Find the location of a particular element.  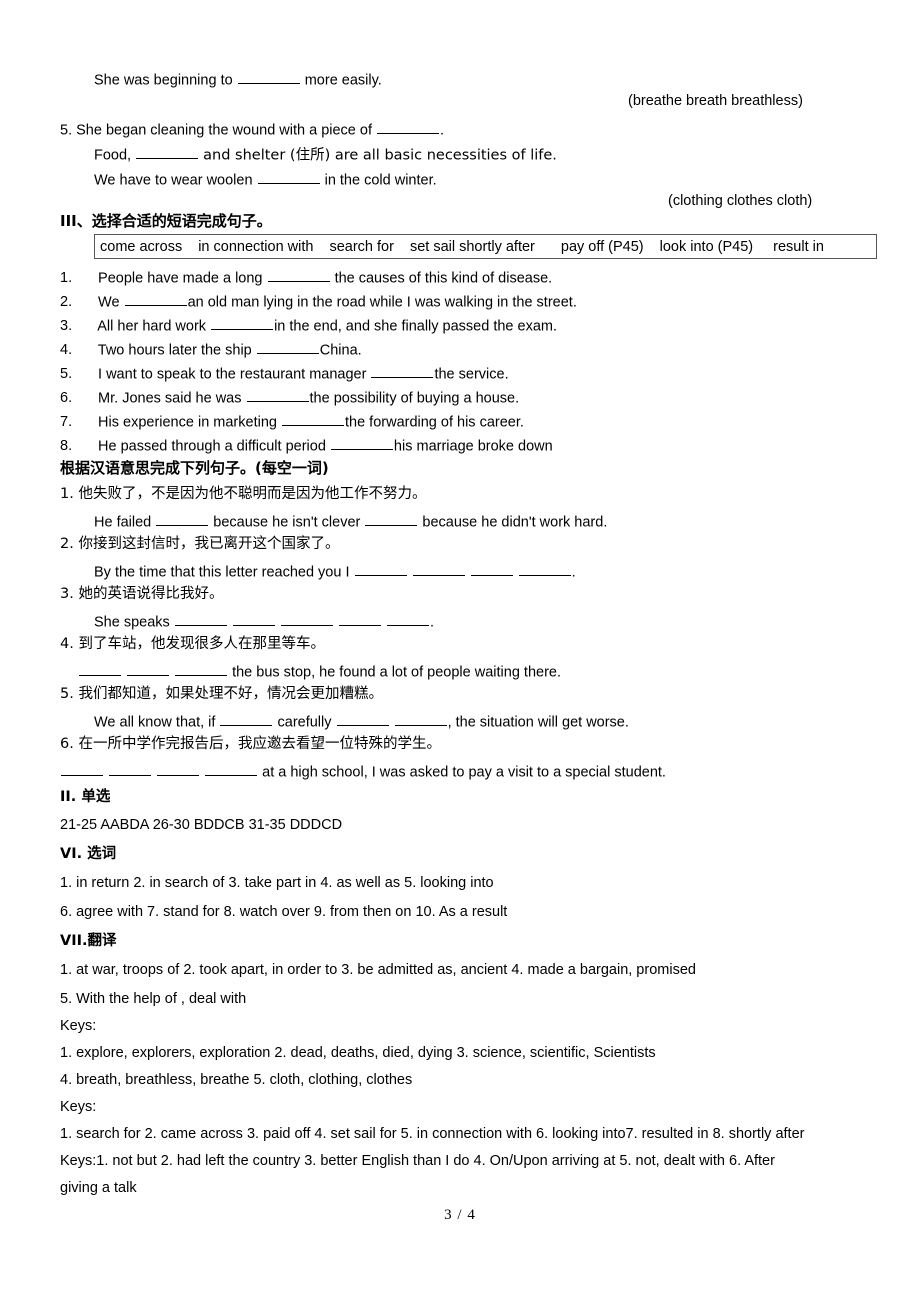

section-3-heading: III、选择合适的短语完成句子。 is located at coordinates (166, 221).